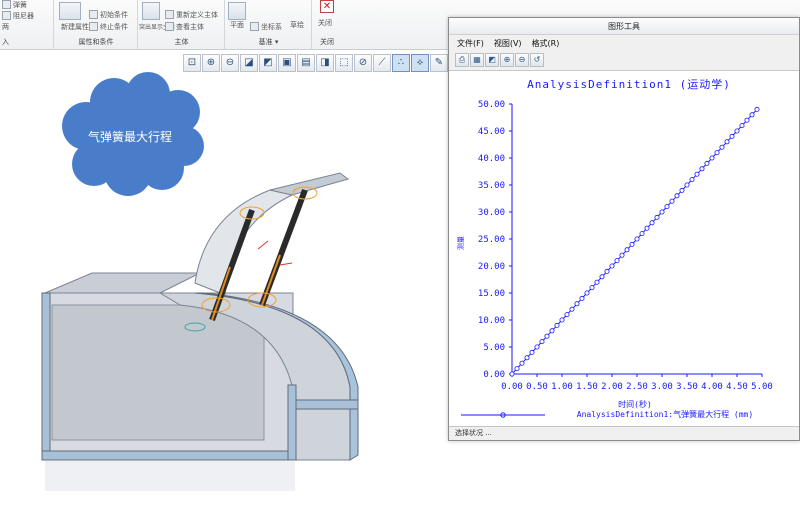 This screenshot has width=800, height=510. Describe the element at coordinates (439, 63) in the screenshot. I see `annotations-icon: ✎` at that location.